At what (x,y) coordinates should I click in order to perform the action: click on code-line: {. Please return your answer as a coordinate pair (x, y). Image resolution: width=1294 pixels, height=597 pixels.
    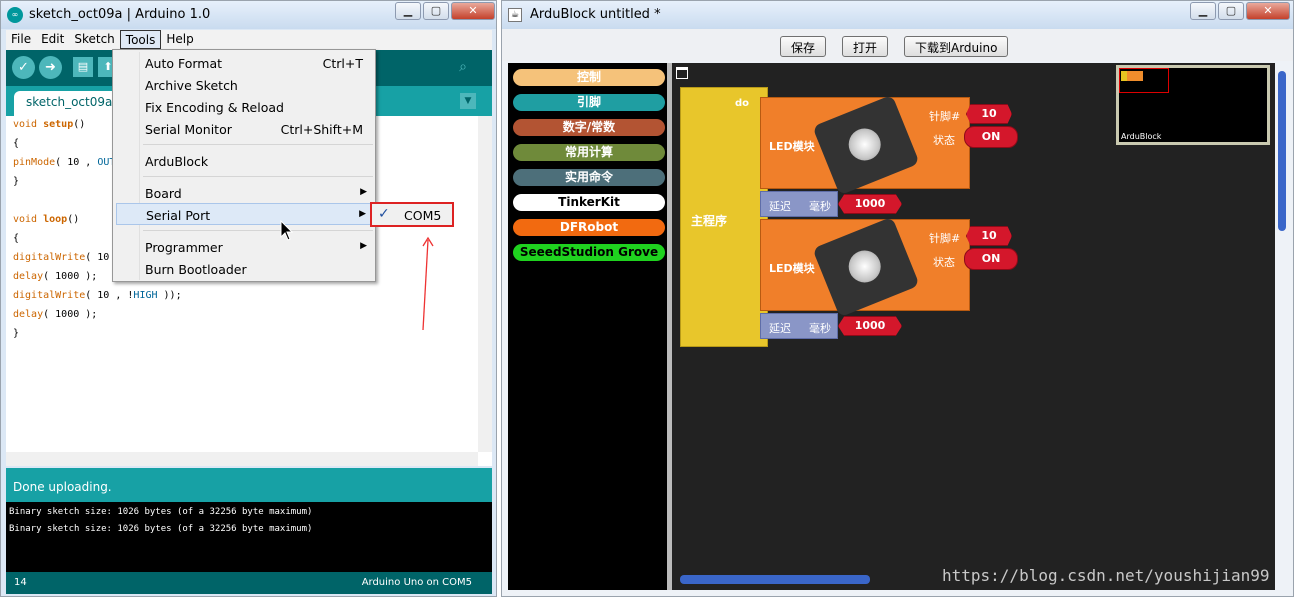
    Looking at the image, I should click on (16, 143).